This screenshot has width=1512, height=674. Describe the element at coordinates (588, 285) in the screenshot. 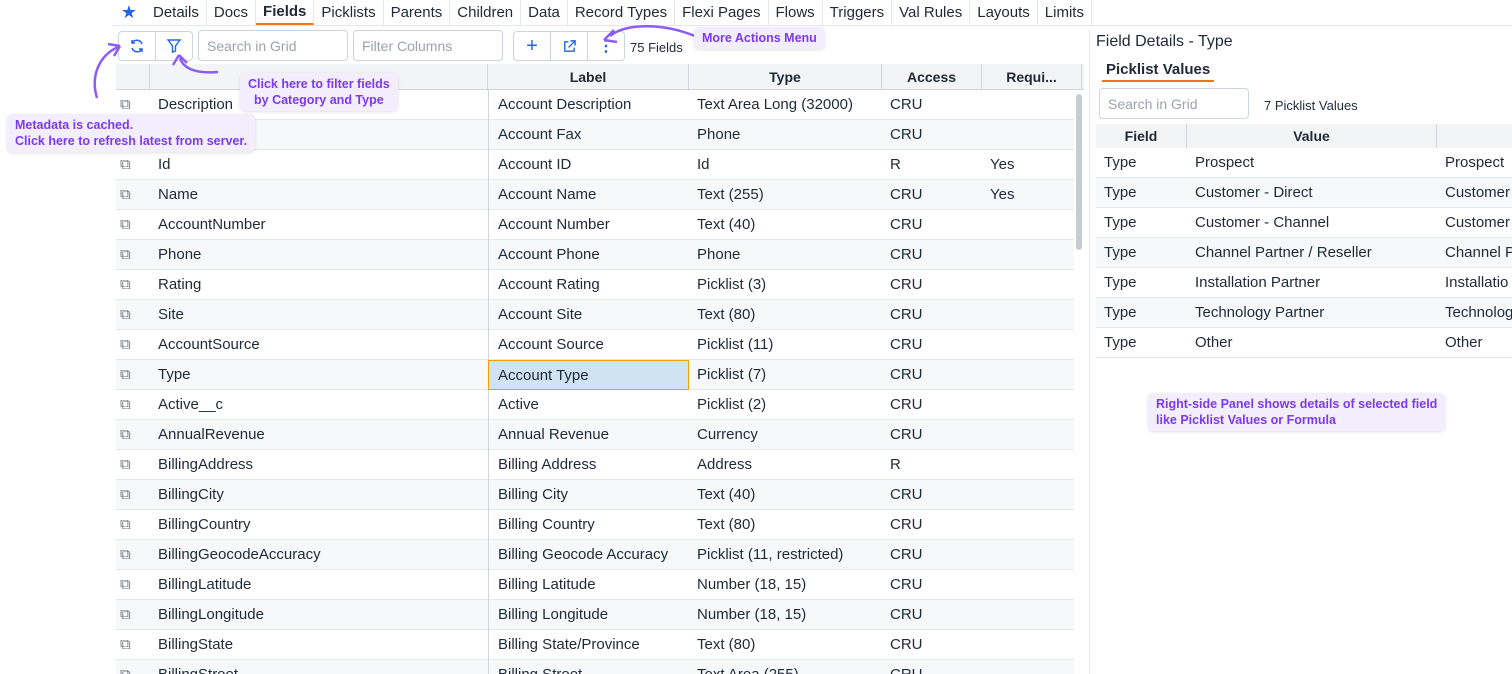

I see `cell-label: Account Rating` at that location.